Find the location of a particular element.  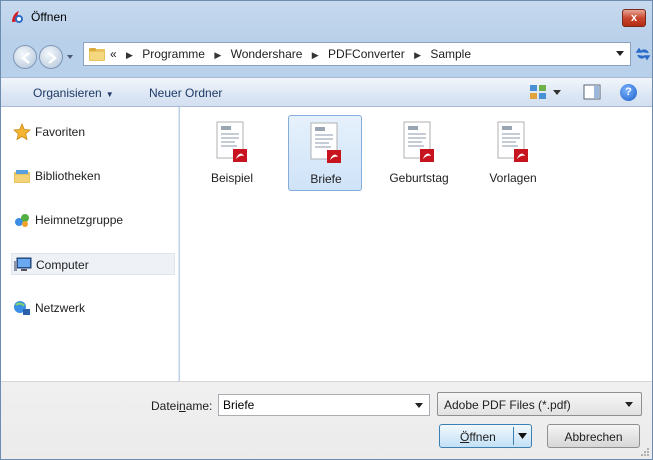

breadcrumb-overflow: « is located at coordinates (113, 54).